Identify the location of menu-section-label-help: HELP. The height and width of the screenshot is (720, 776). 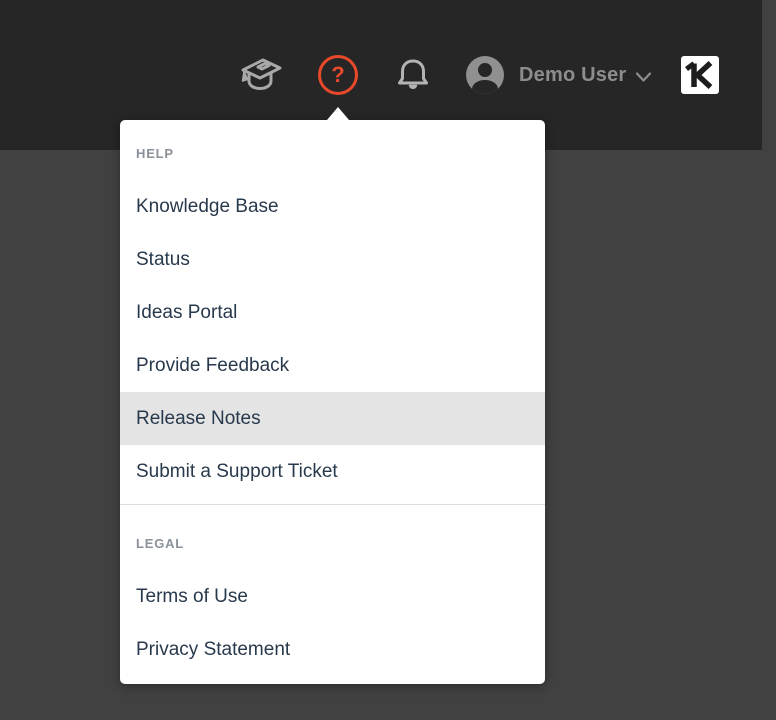
(155, 153).